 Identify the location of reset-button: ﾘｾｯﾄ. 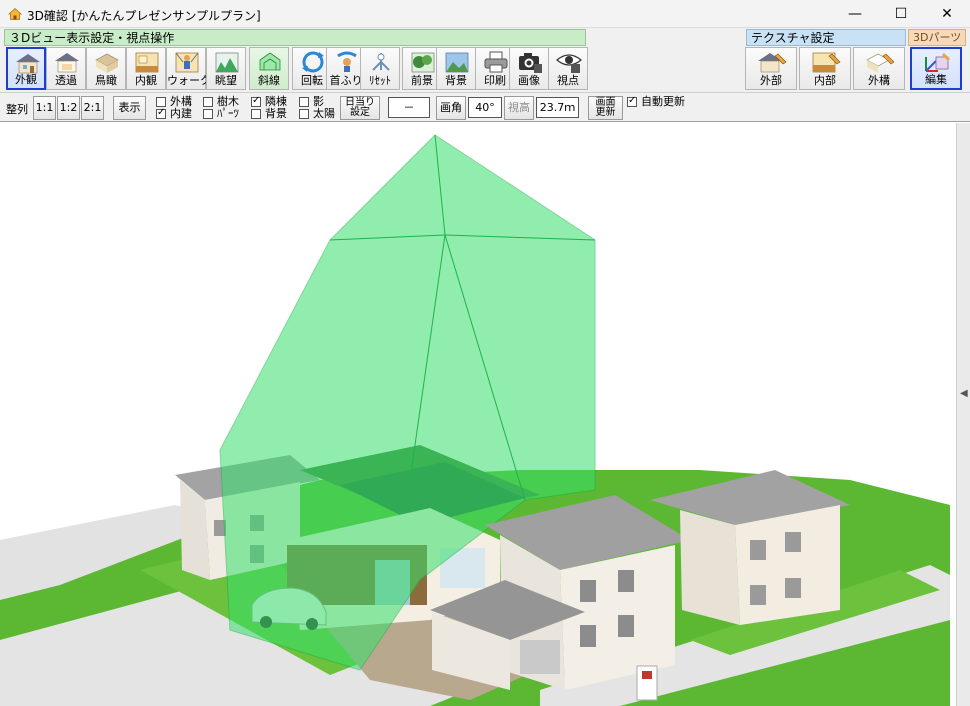
(380, 68).